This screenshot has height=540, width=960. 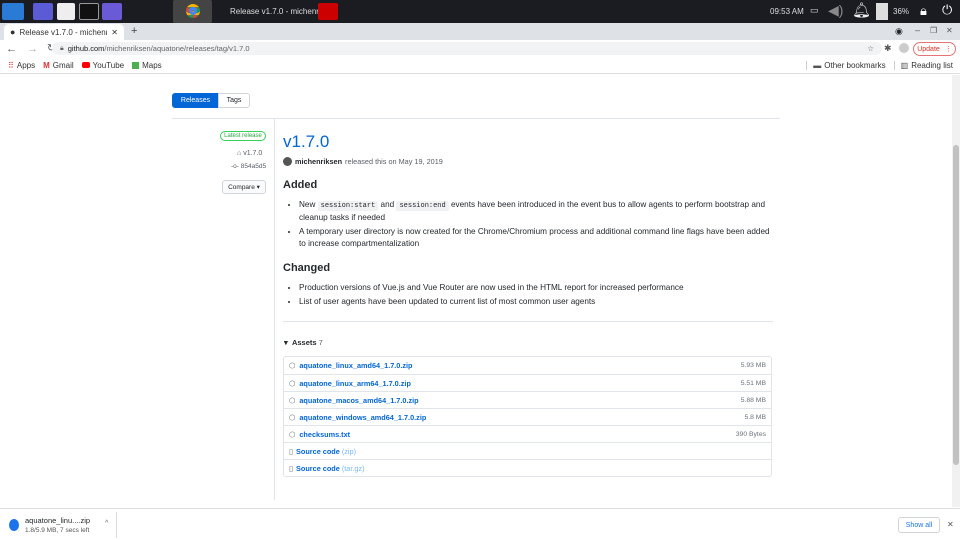 What do you see at coordinates (249, 153) in the screenshot?
I see `tag-link: ⌂ v1.7.0` at bounding box center [249, 153].